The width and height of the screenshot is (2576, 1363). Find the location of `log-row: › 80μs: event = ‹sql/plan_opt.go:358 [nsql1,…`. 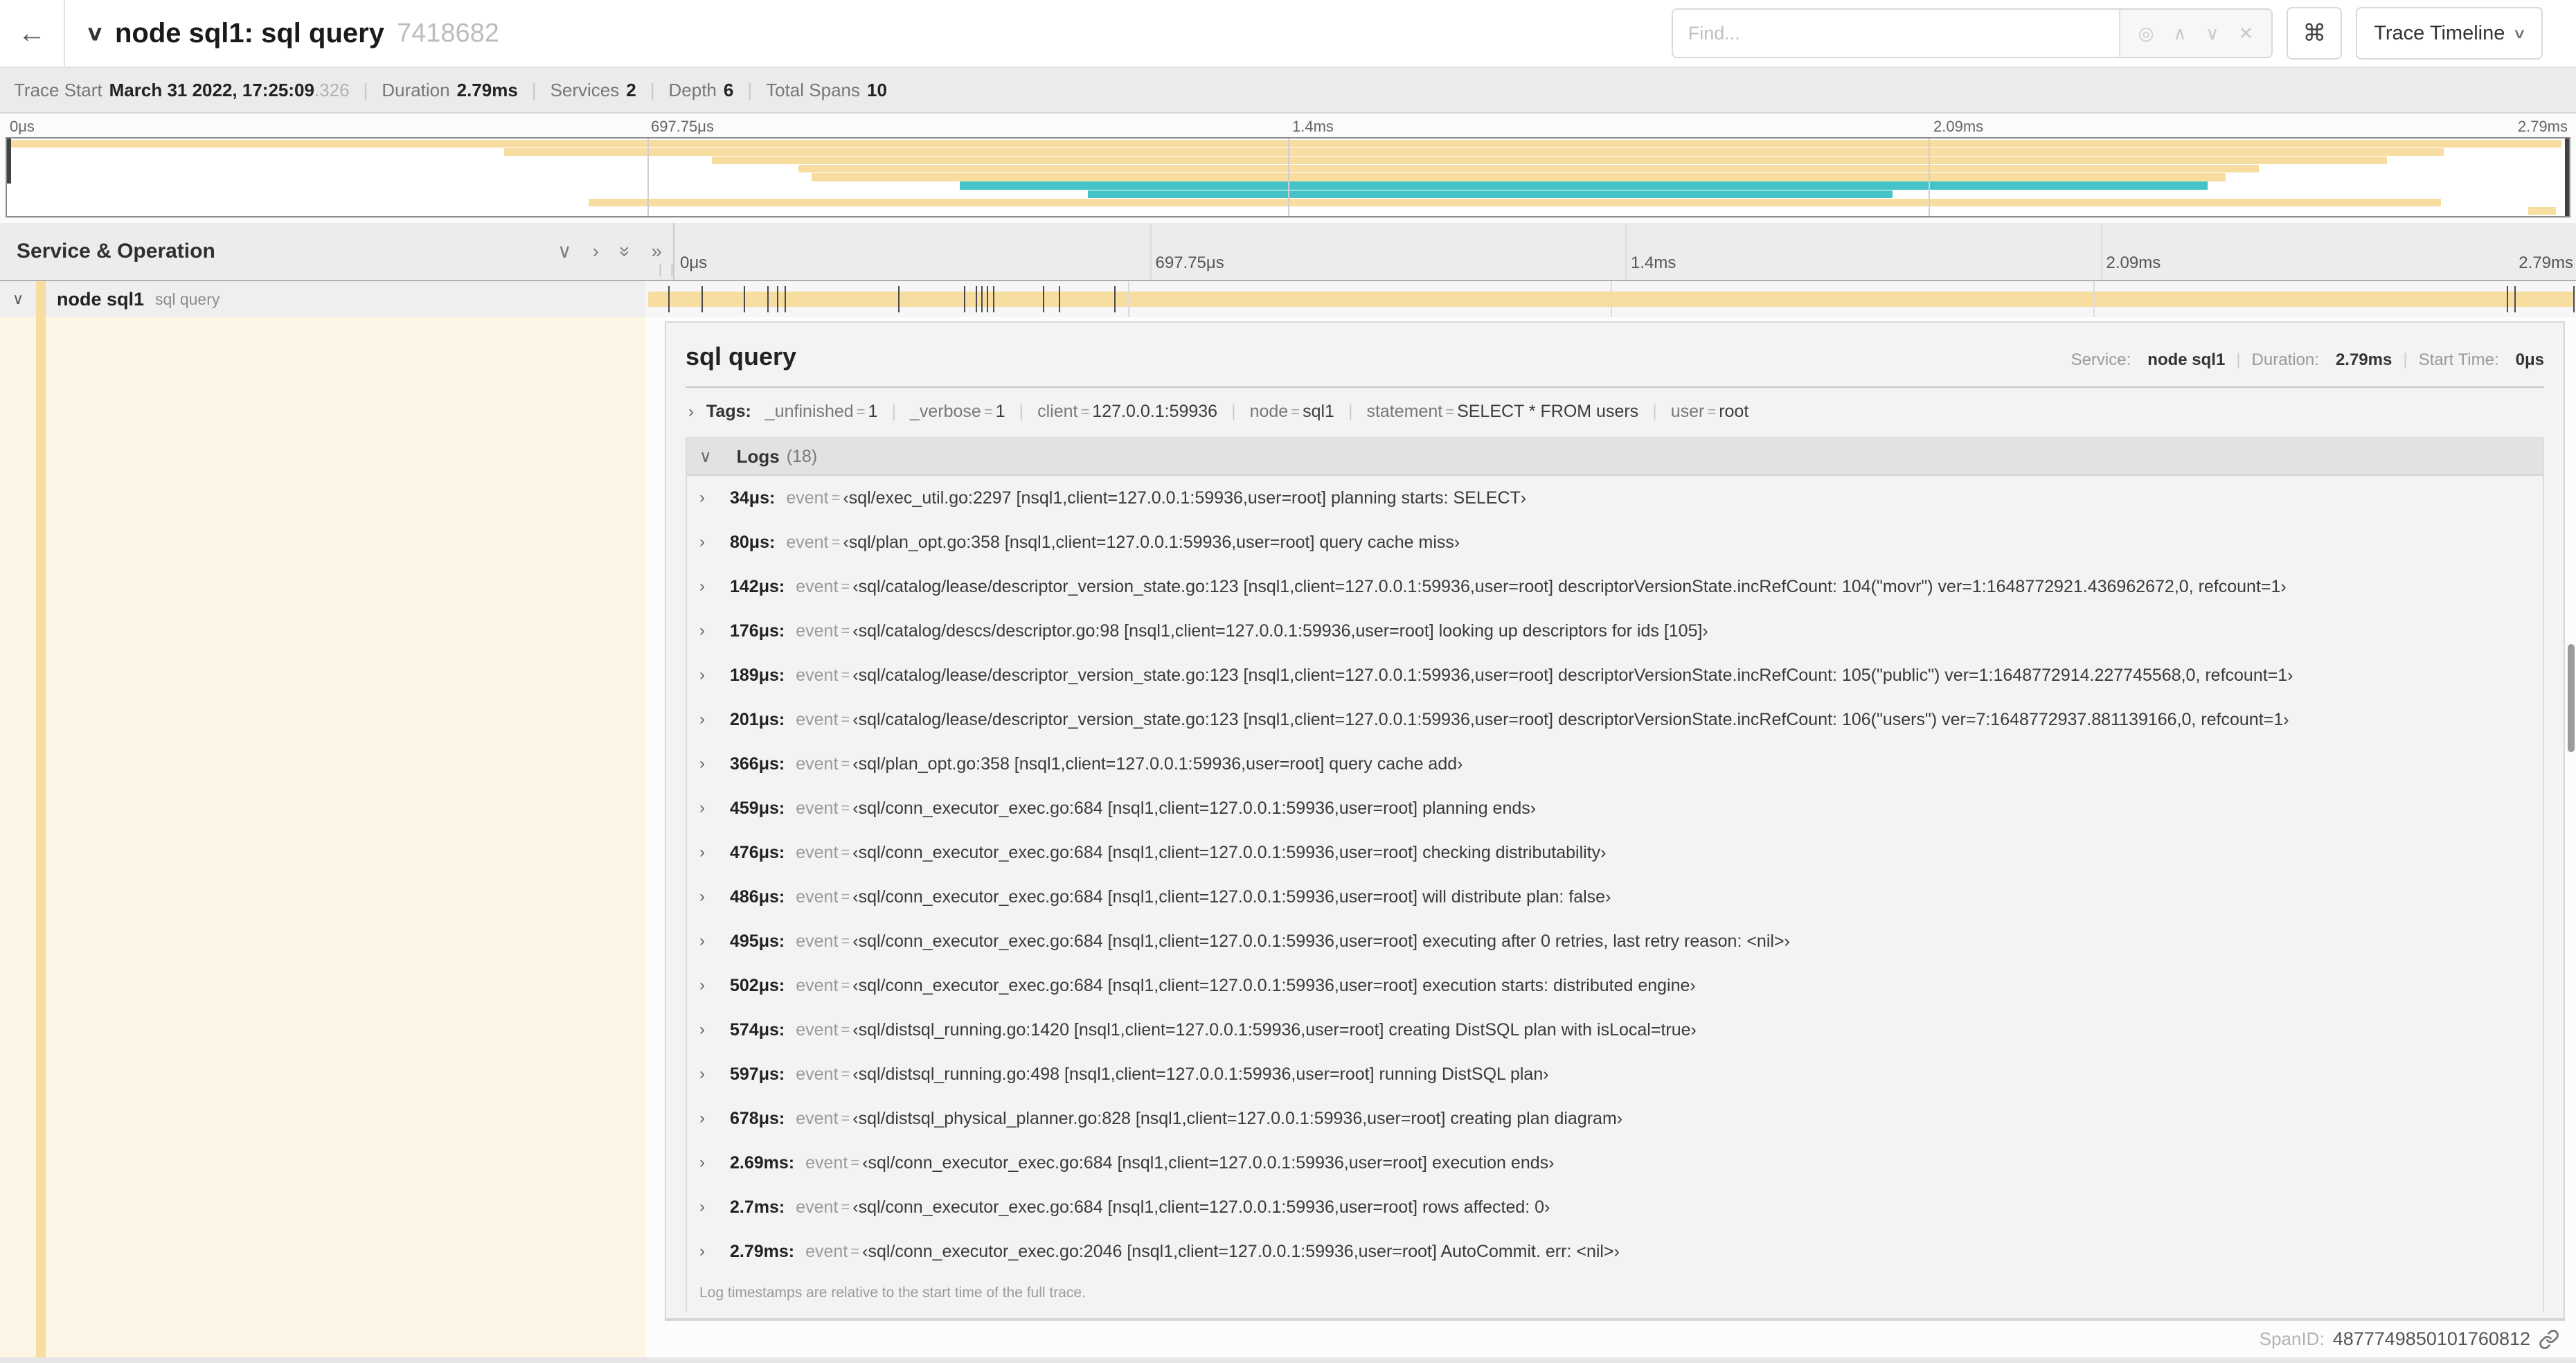

log-row: › 80μs: event = ‹sql/plan_opt.go:358 [nsql1,… is located at coordinates (1615, 542).